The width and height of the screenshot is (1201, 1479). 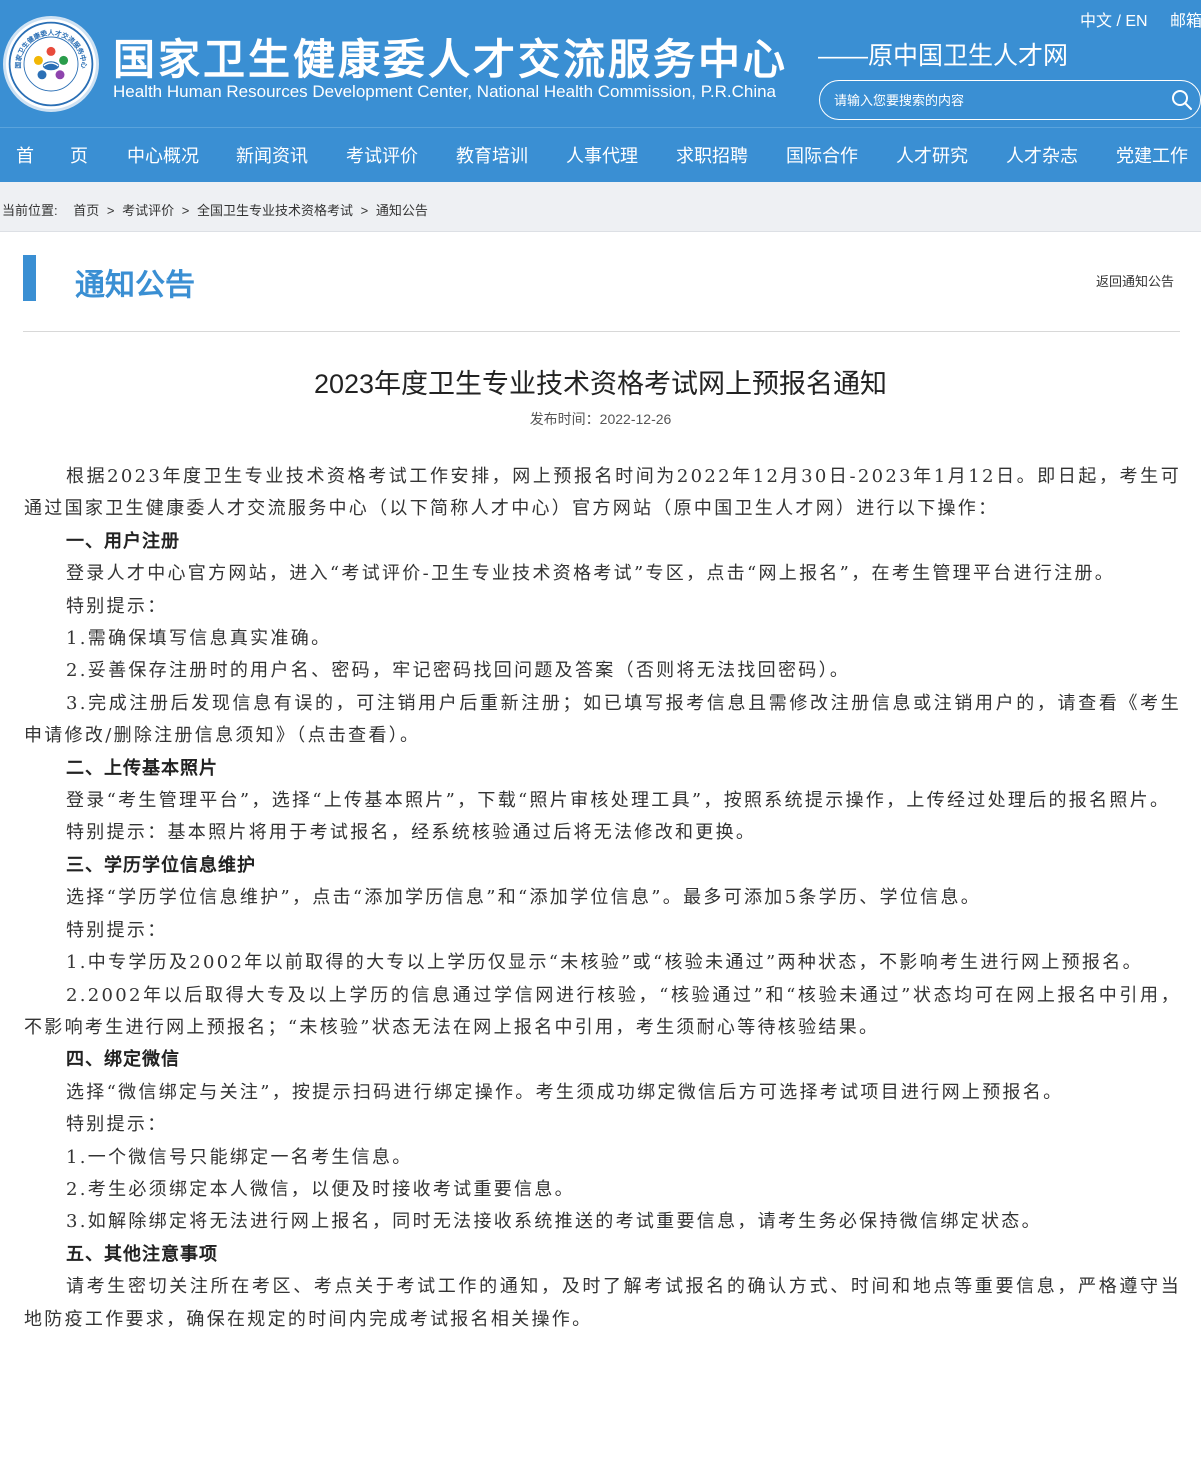 What do you see at coordinates (492, 155) in the screenshot?
I see `nav-item-training: 教育培训` at bounding box center [492, 155].